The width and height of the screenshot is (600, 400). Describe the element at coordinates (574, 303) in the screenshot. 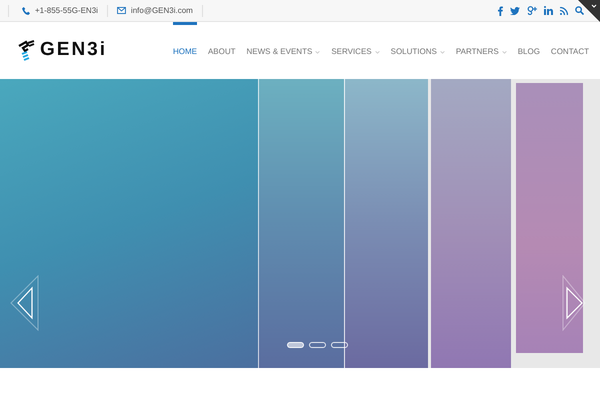

I see `next-arrow` at that location.